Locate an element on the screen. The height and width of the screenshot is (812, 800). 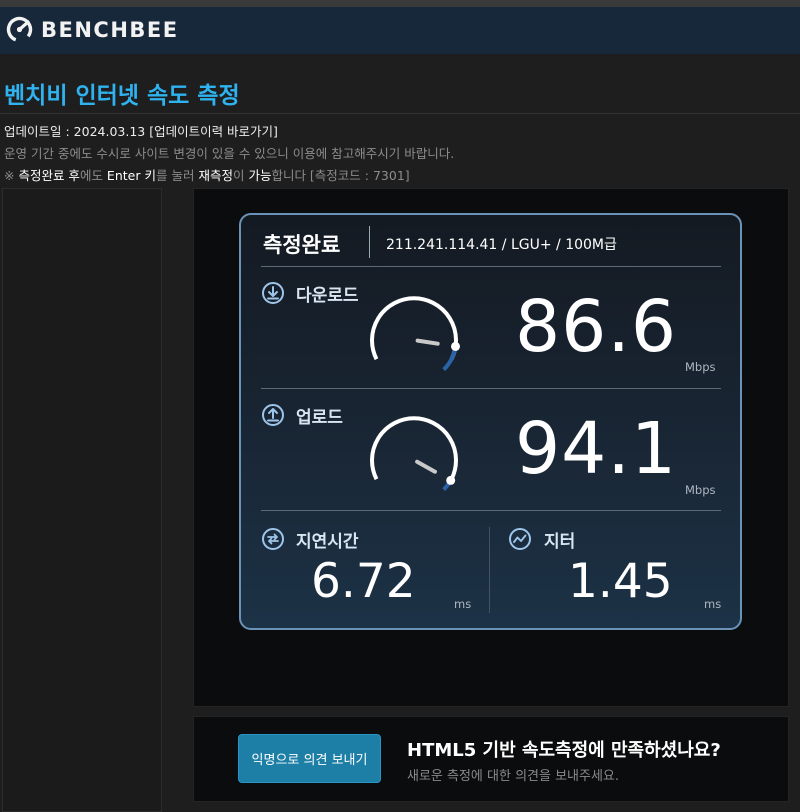
upload-gauge-tip is located at coordinates (451, 480).